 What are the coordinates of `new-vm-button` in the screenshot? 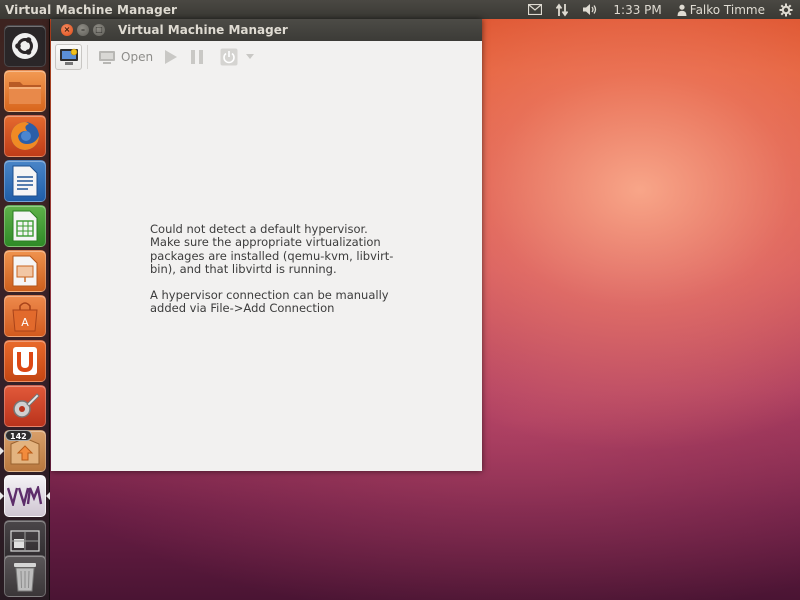 It's located at (68, 57).